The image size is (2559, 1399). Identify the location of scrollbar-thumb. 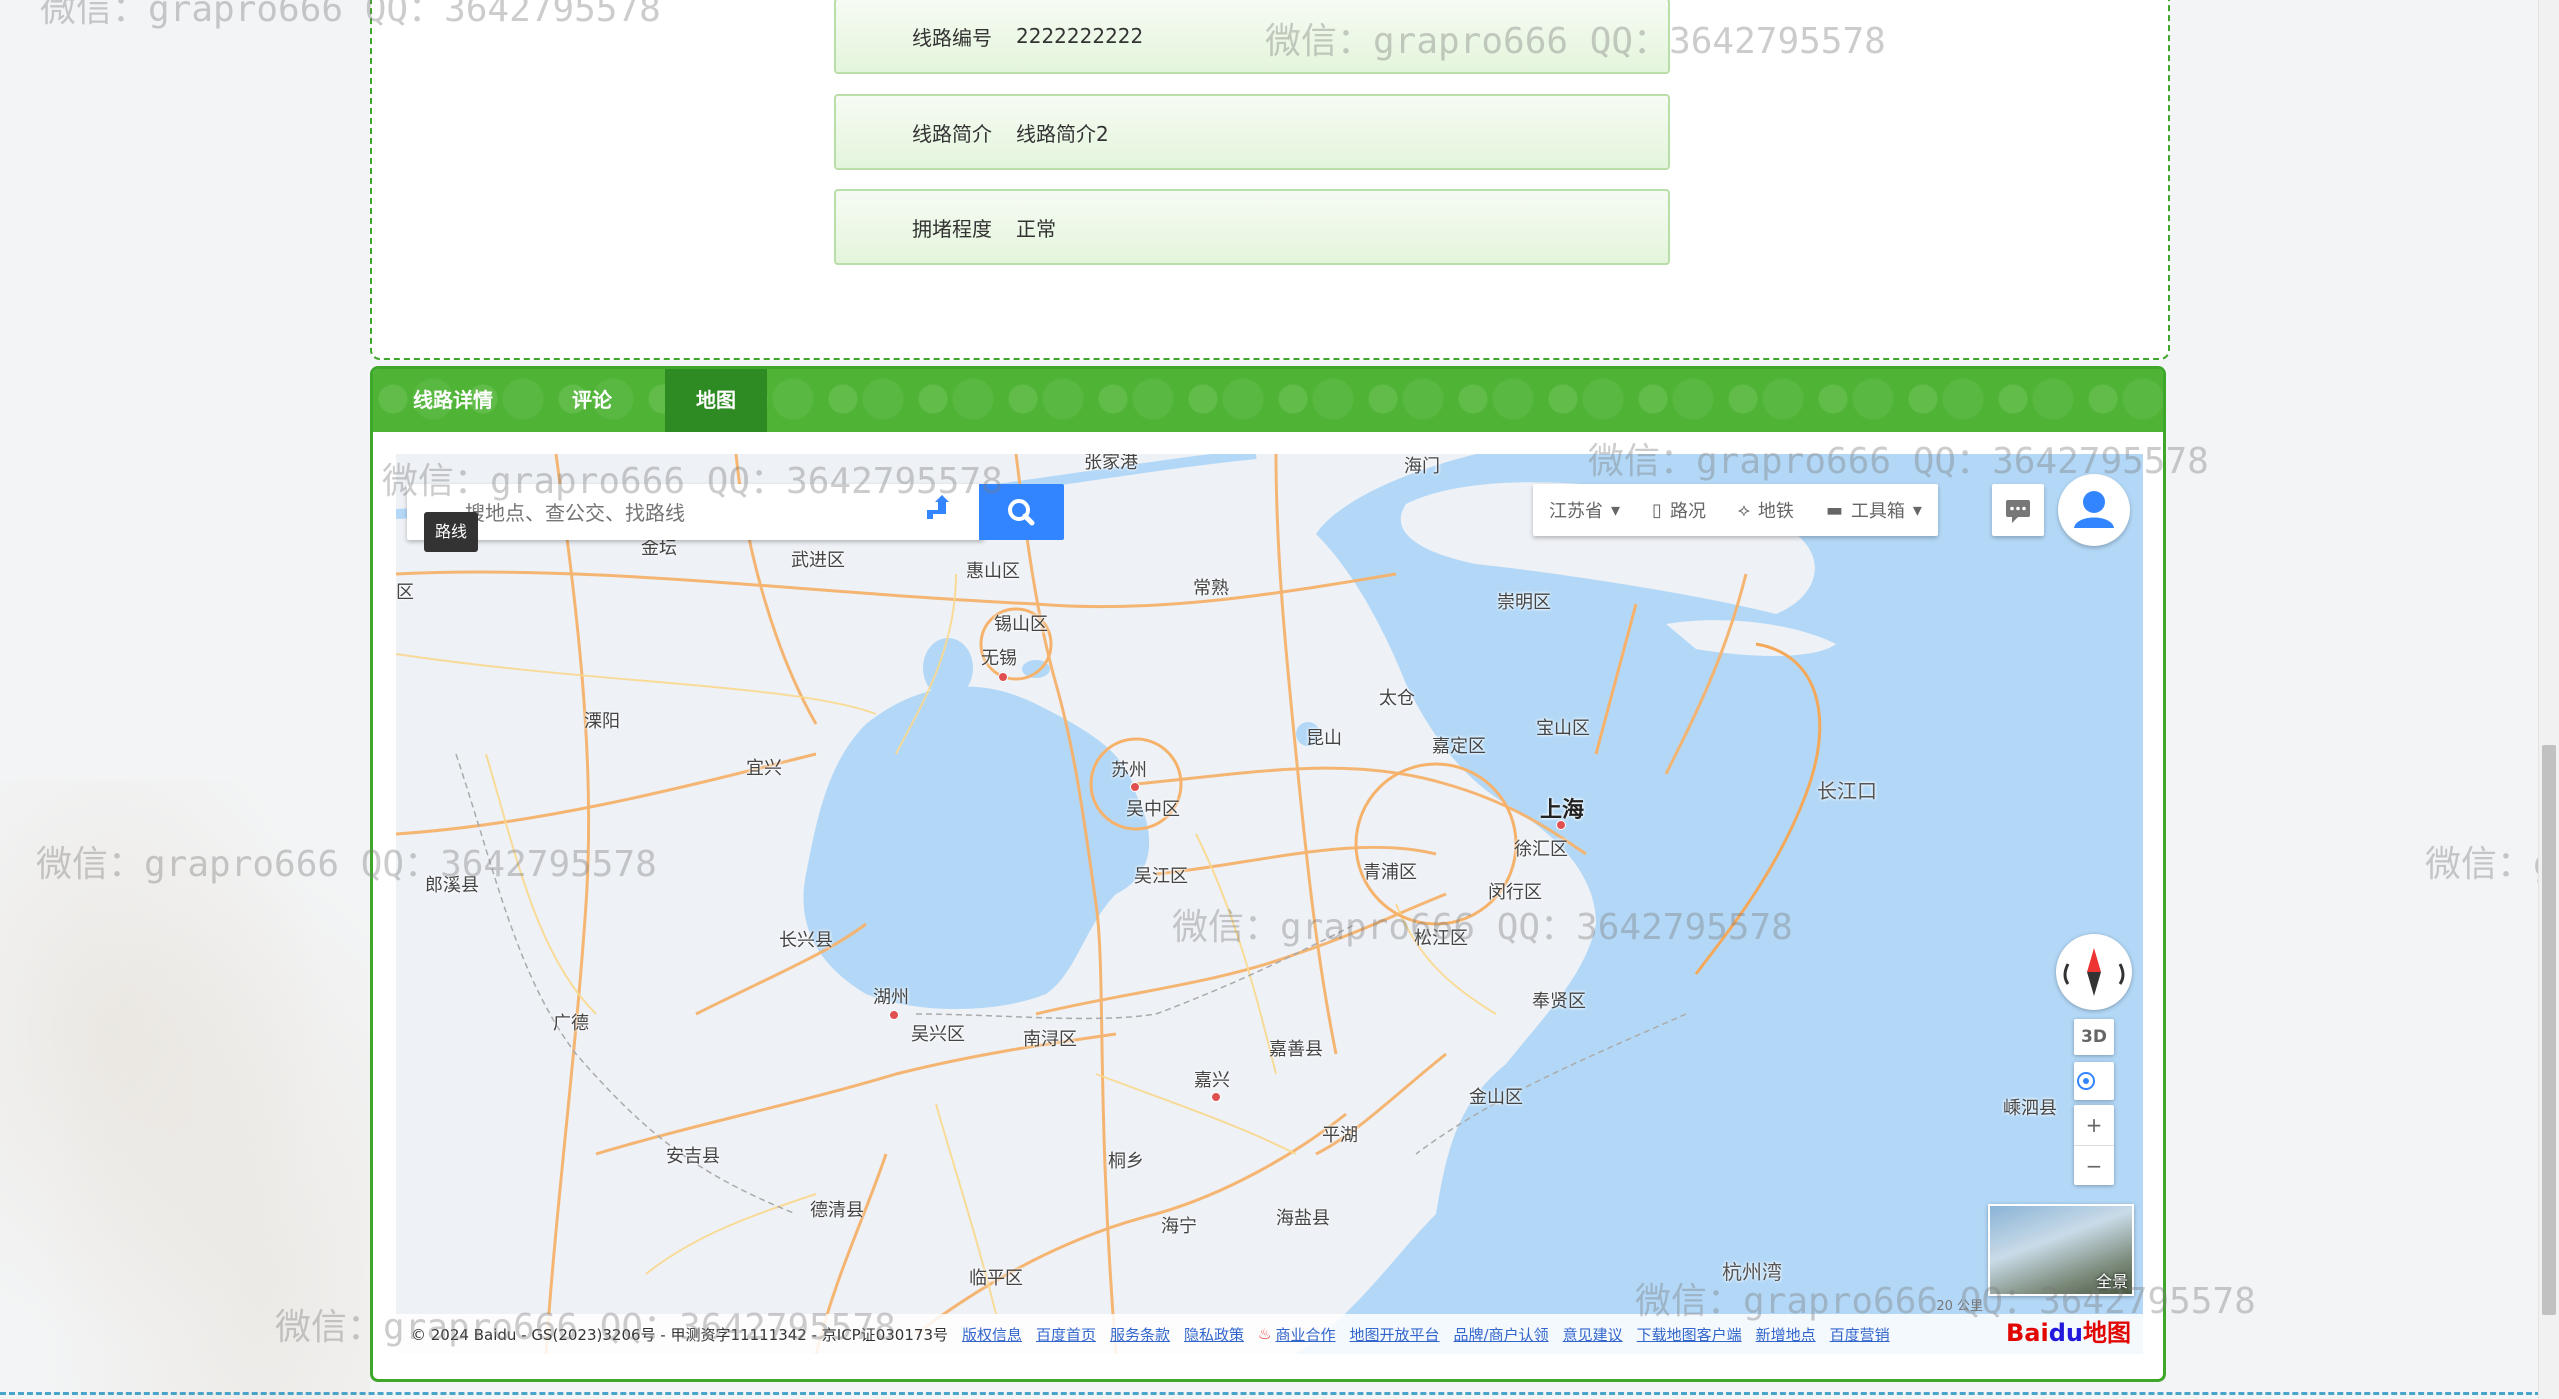
(2549, 1030).